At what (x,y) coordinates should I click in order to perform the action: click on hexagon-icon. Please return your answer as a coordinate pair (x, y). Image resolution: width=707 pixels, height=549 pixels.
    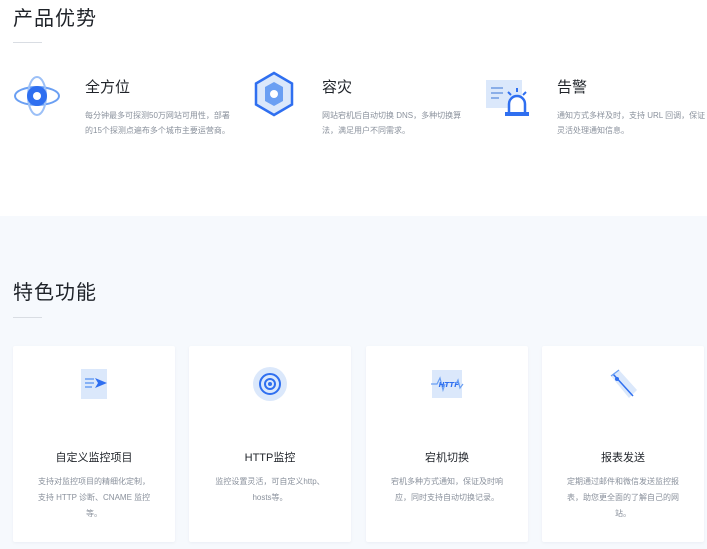
    Looking at the image, I should click on (274, 94).